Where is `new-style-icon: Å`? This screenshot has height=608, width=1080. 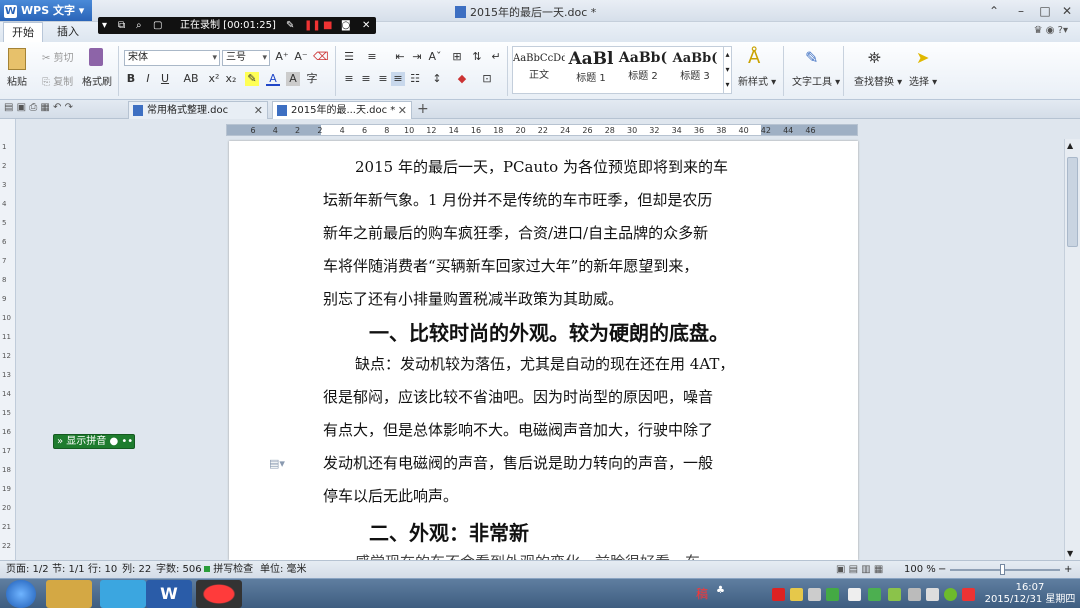 new-style-icon: Å is located at coordinates (757, 58).